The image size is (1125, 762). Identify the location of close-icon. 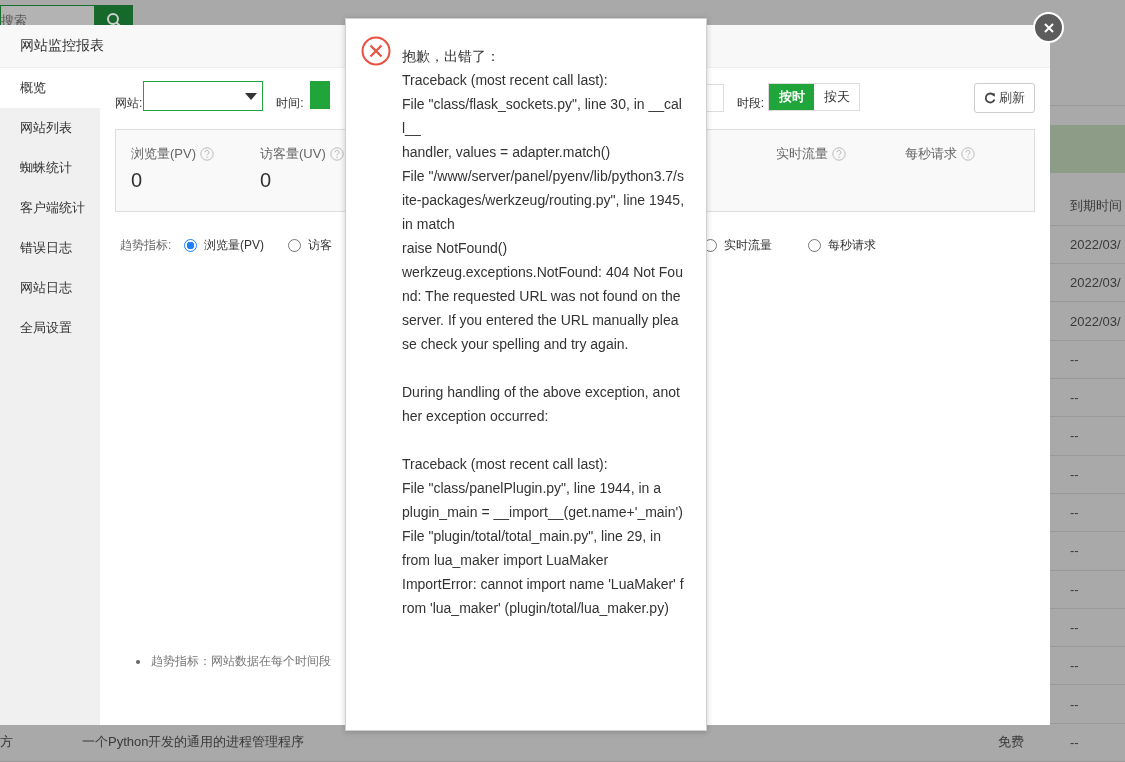
(1048, 27).